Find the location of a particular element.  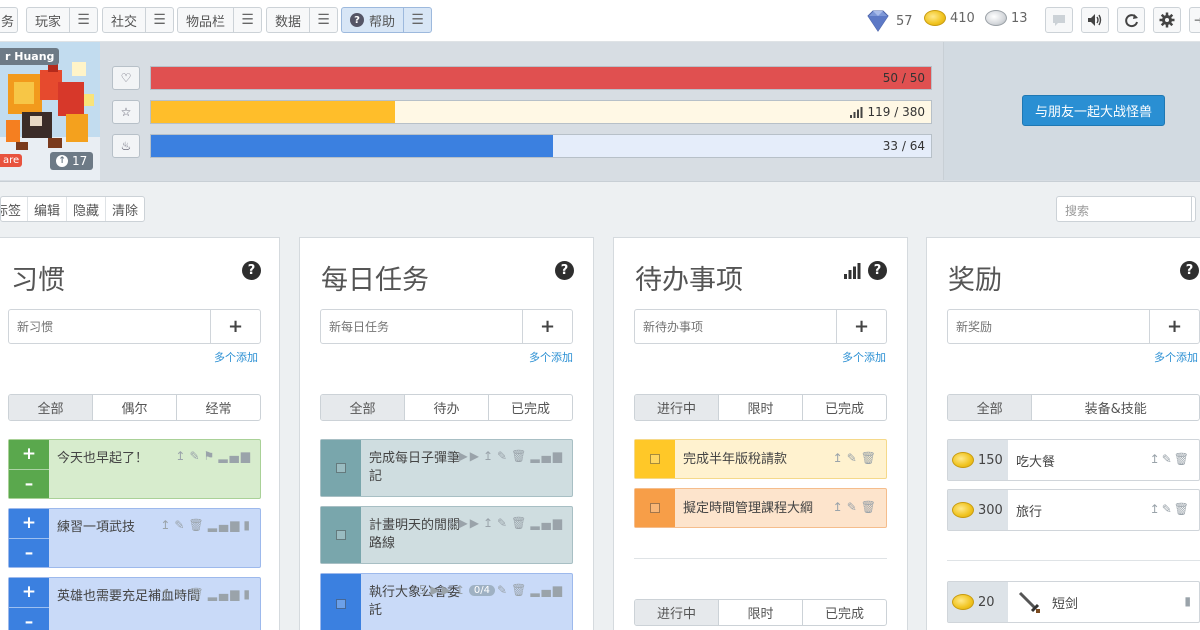

nav-help-menu-icon: ☰ is located at coordinates (417, 20).